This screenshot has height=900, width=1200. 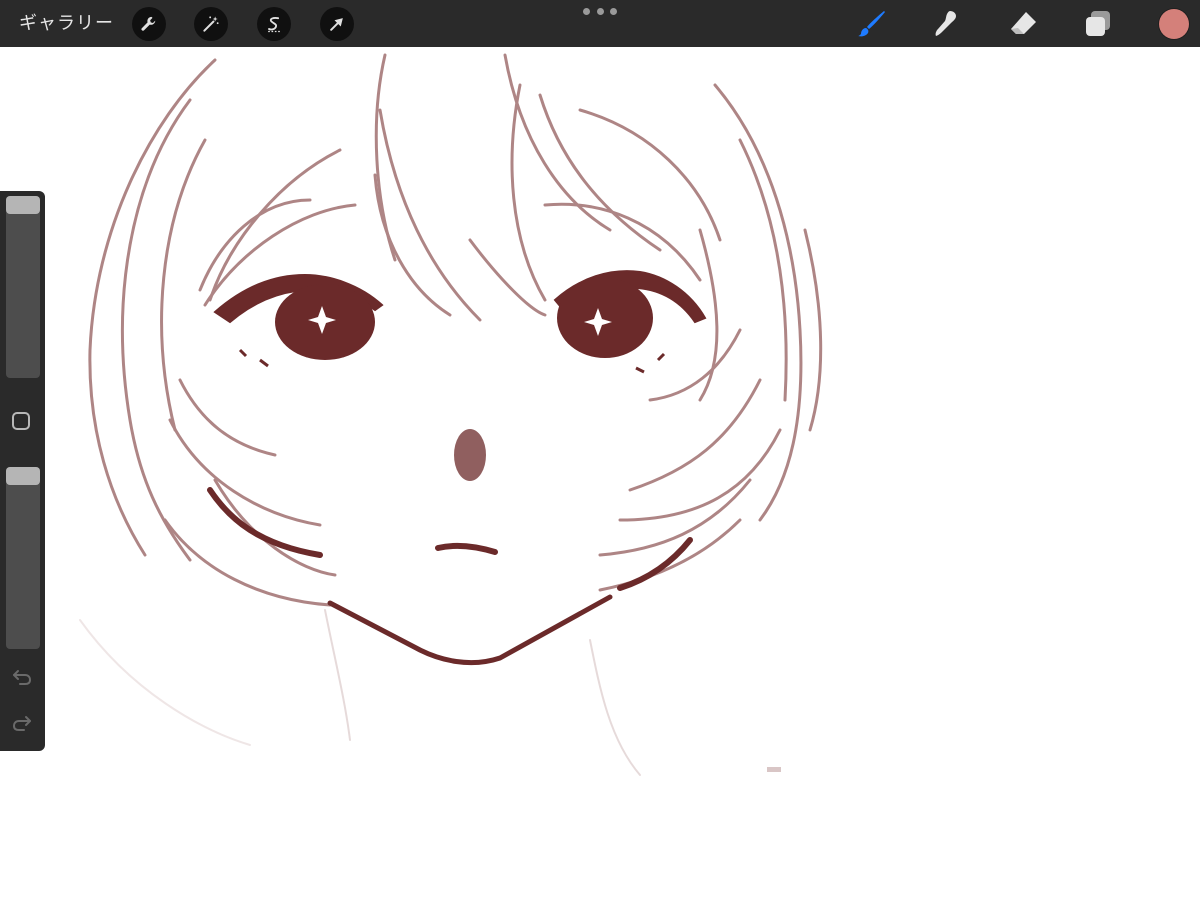 What do you see at coordinates (23, 287) in the screenshot?
I see `brush-size-slider` at bounding box center [23, 287].